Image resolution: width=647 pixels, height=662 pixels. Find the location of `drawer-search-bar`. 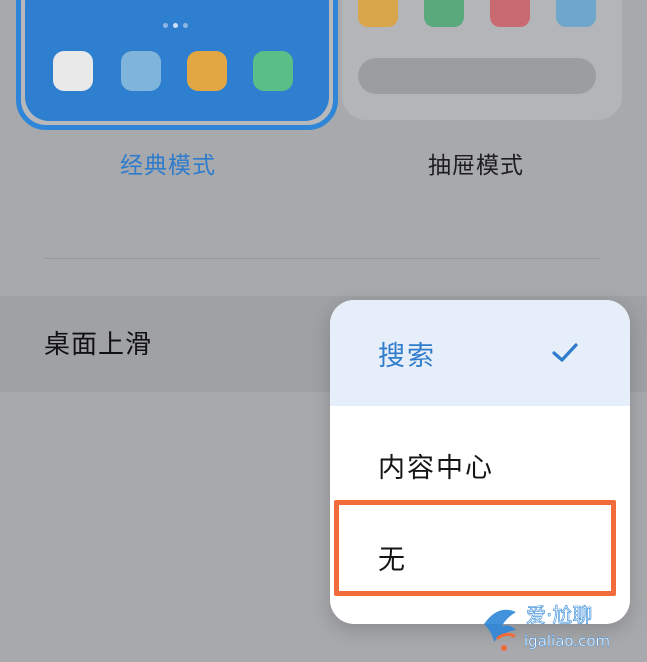

drawer-search-bar is located at coordinates (477, 76).